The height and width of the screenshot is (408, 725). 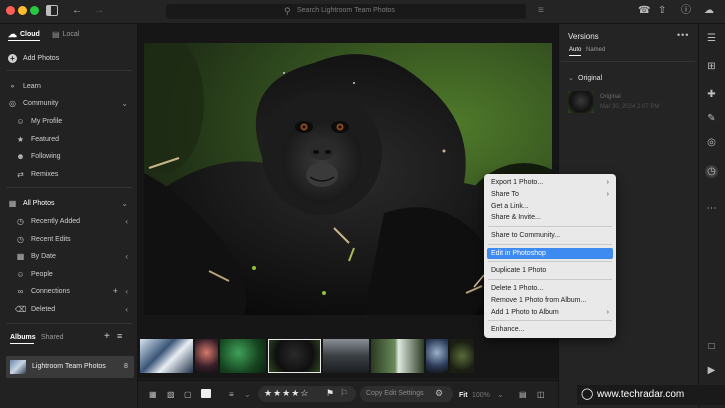 What do you see at coordinates (644, 11) in the screenshot?
I see `notification-bell-icon: ☎` at bounding box center [644, 11].